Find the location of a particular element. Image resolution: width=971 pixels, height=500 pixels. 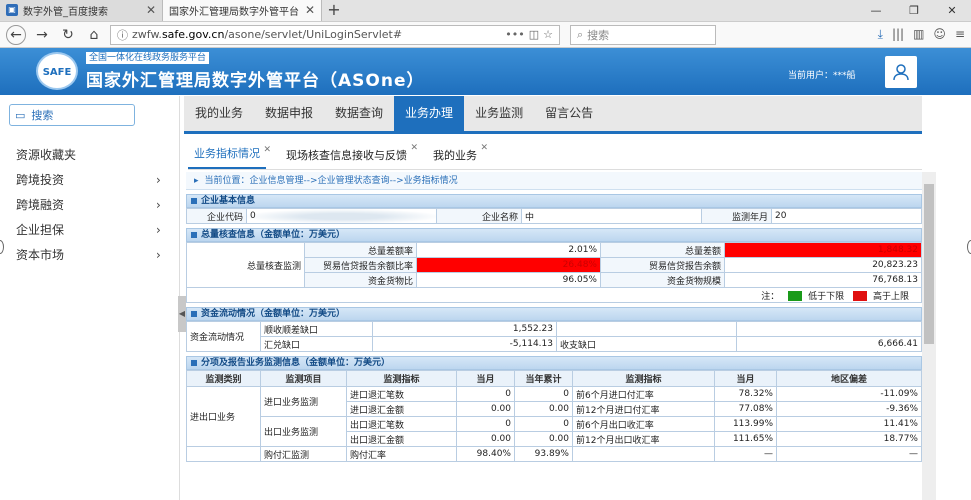

tab-title: 数字外管_百度搜索 is located at coordinates (65, 12).